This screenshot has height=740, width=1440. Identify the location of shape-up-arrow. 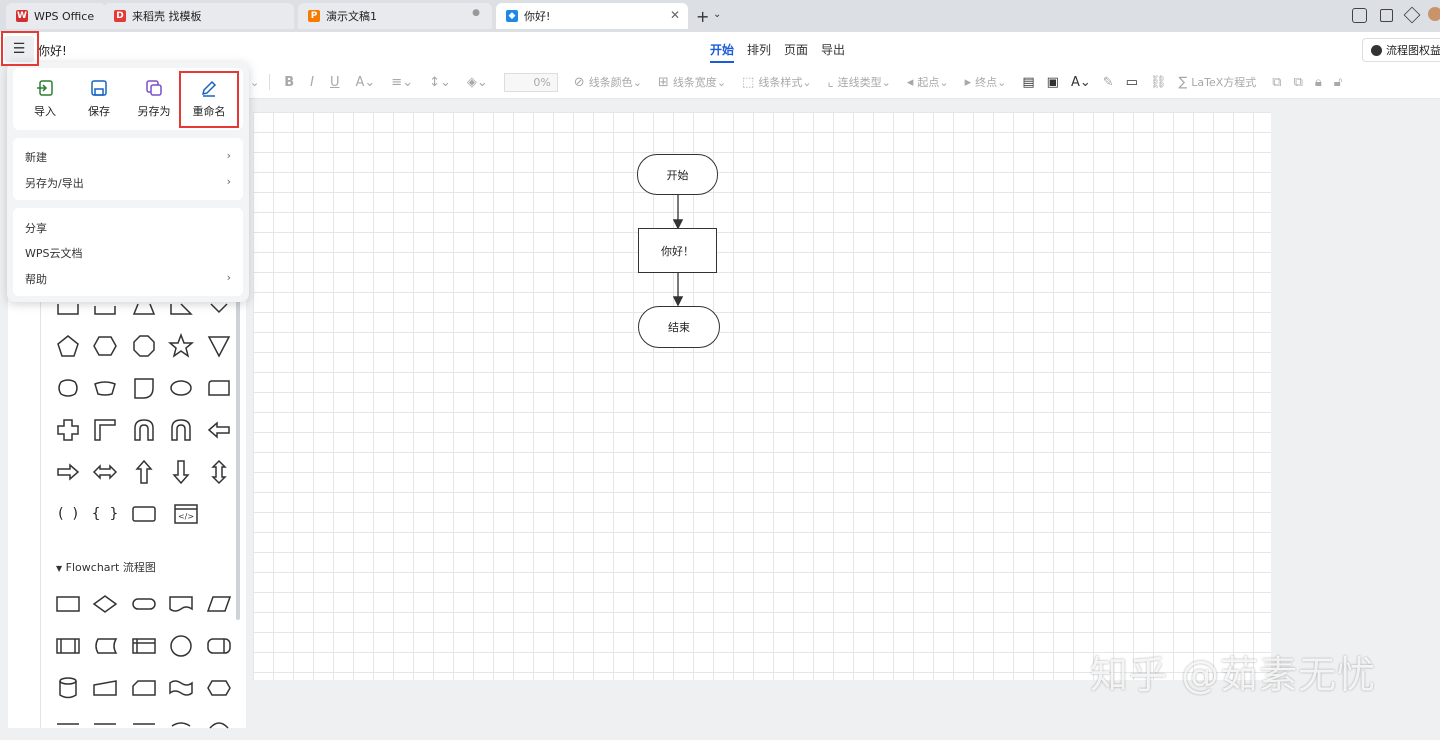
(144, 472).